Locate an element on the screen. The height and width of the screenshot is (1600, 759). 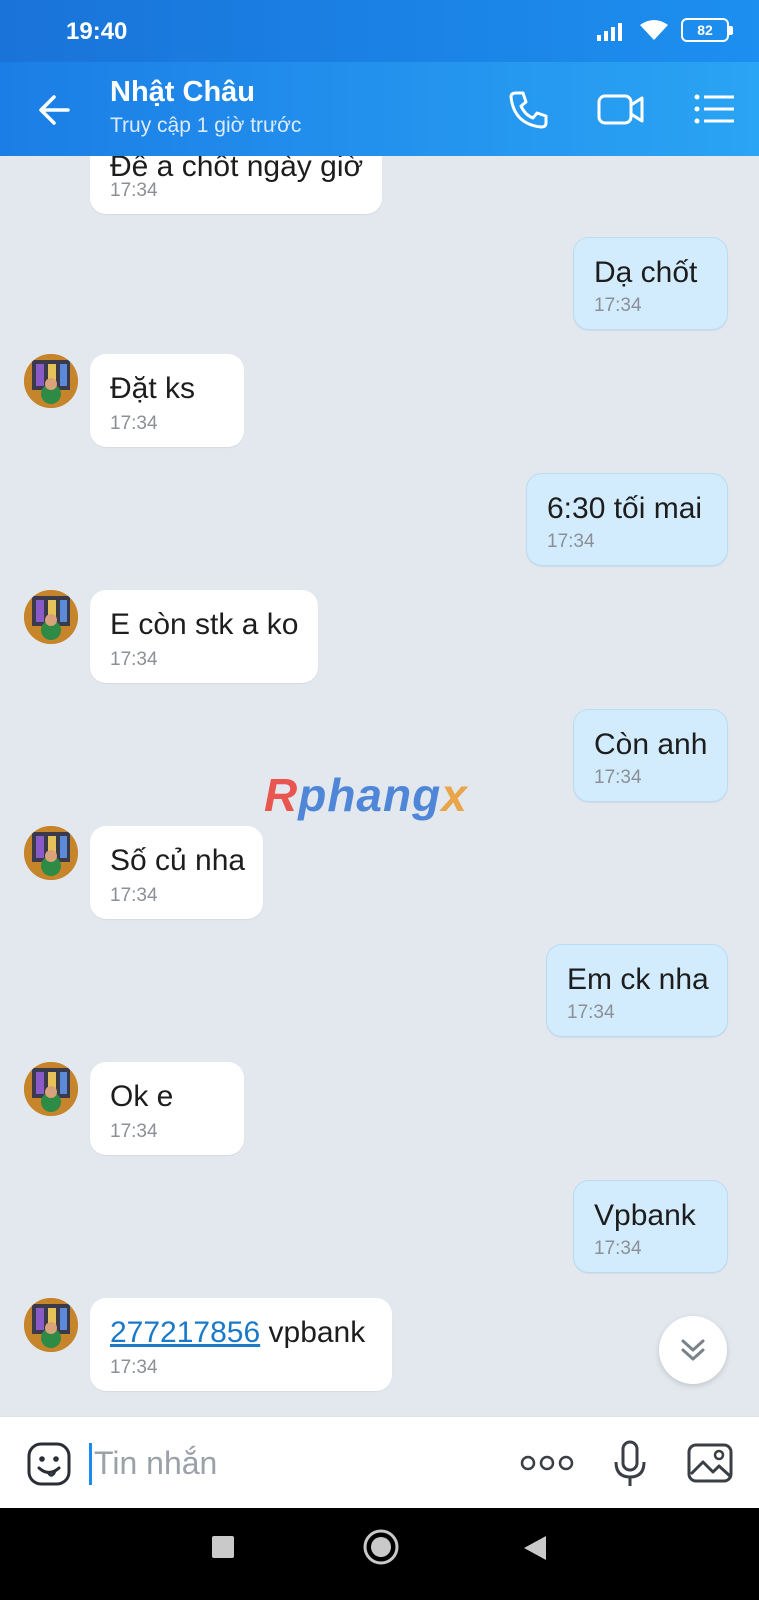
account-number-link: 277217856 is located at coordinates (185, 1332).